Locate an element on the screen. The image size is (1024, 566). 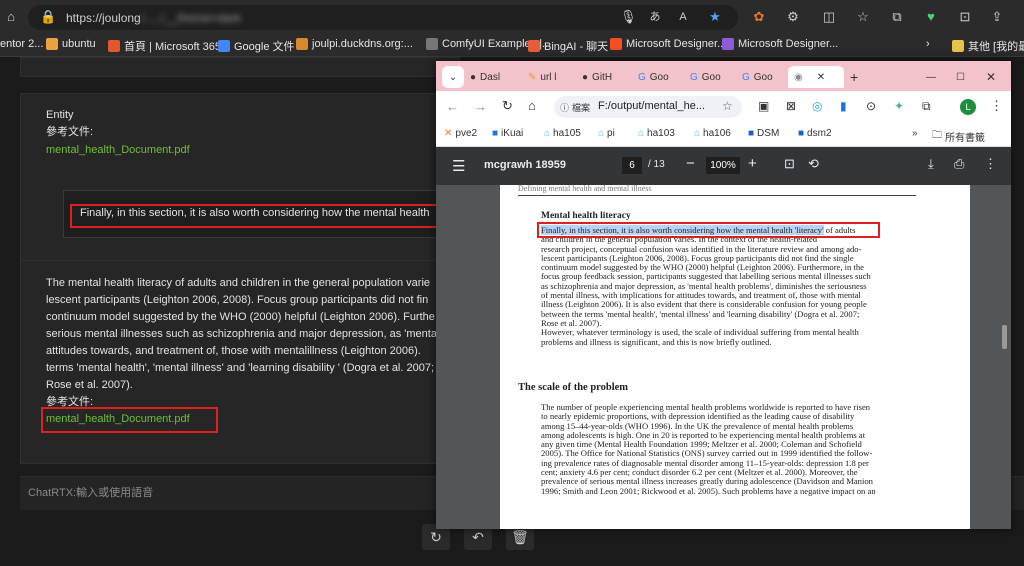
favorites-icon: ☆ is located at coordinates (863, 17).